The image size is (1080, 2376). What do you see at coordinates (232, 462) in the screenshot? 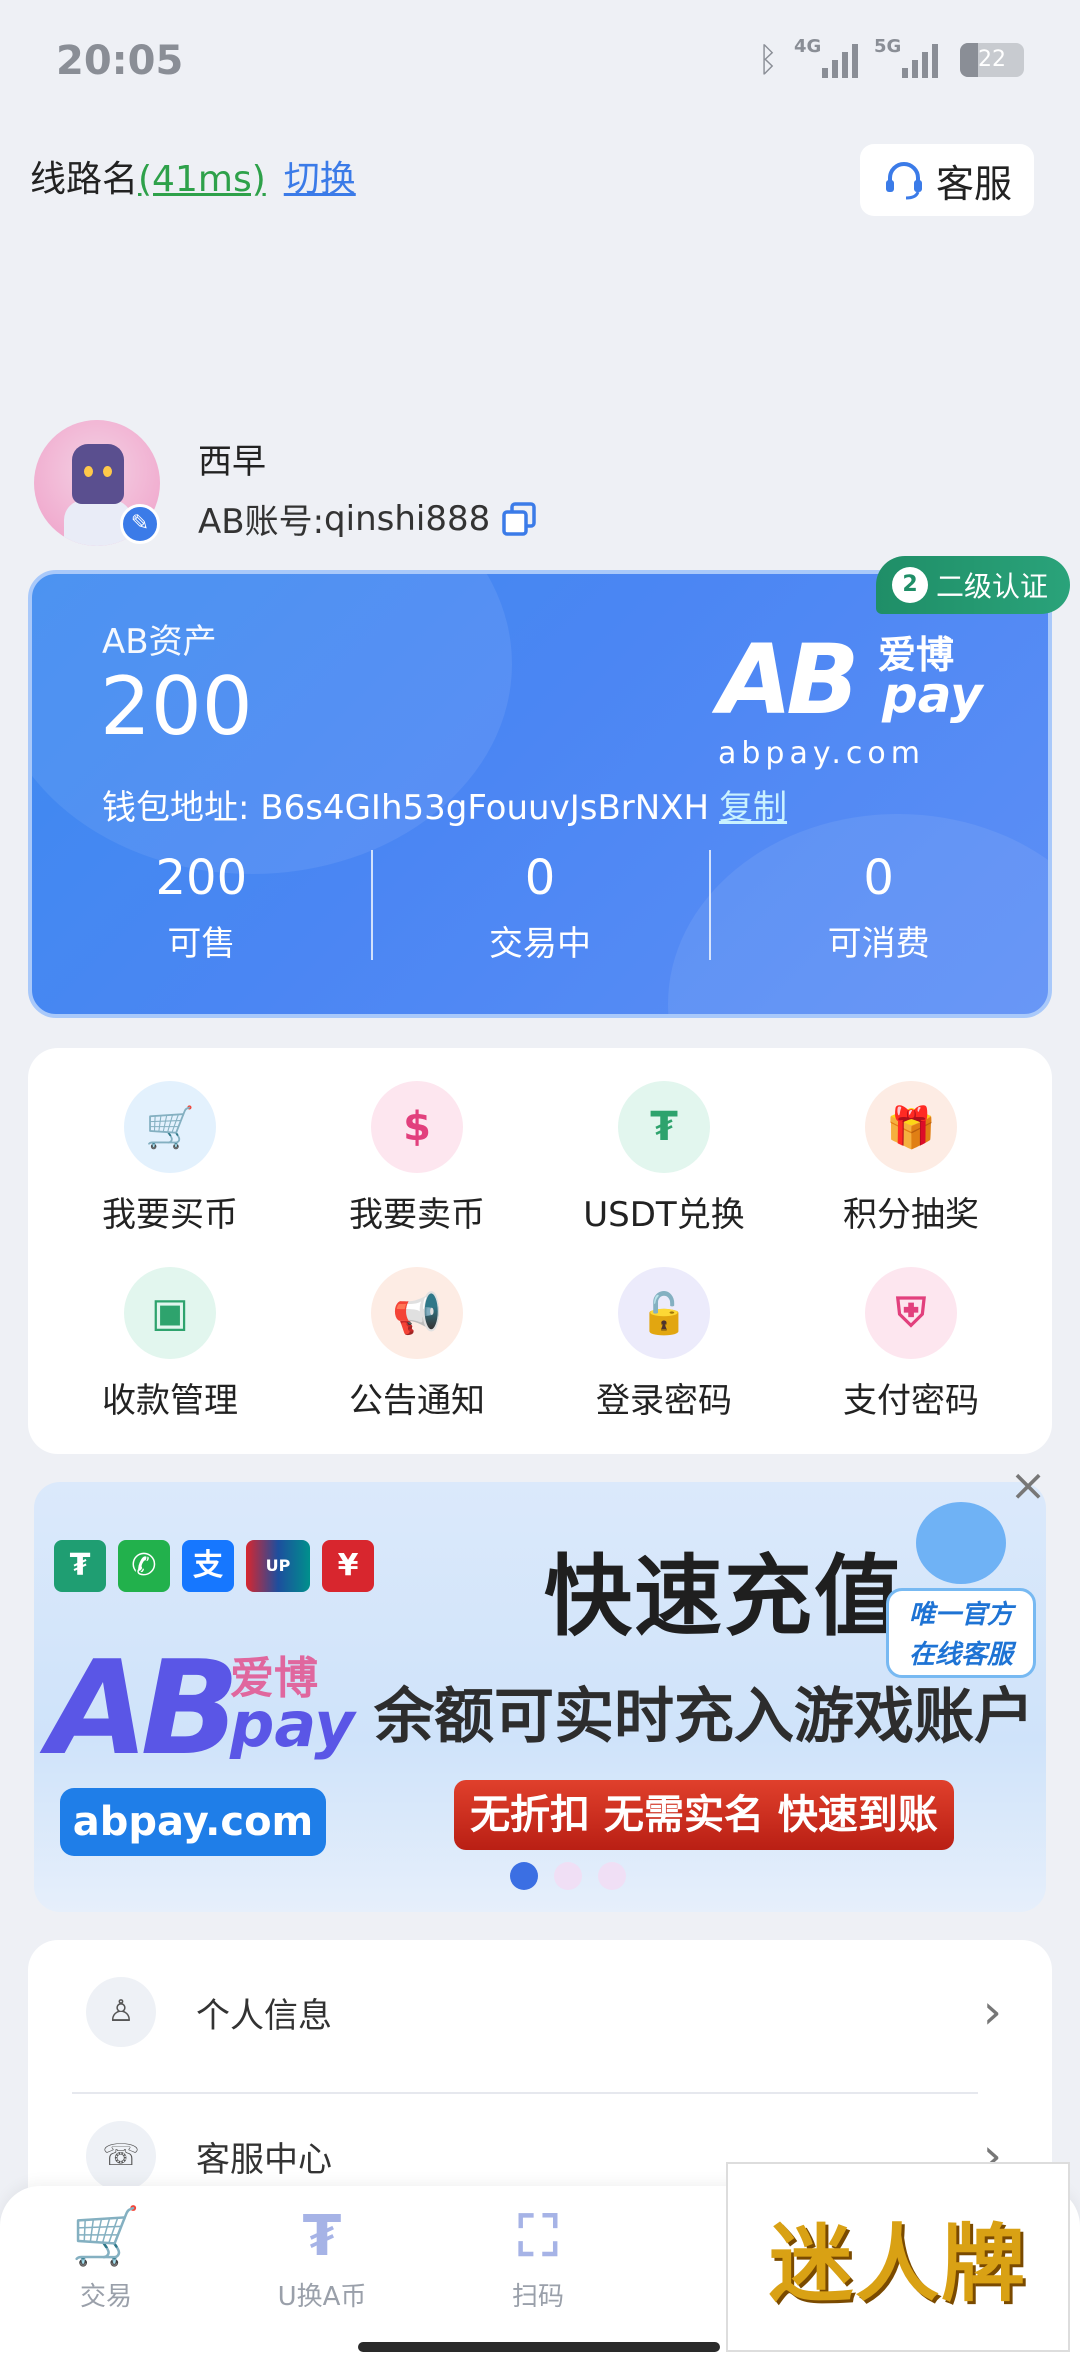
I see `nickname: 西早` at bounding box center [232, 462].